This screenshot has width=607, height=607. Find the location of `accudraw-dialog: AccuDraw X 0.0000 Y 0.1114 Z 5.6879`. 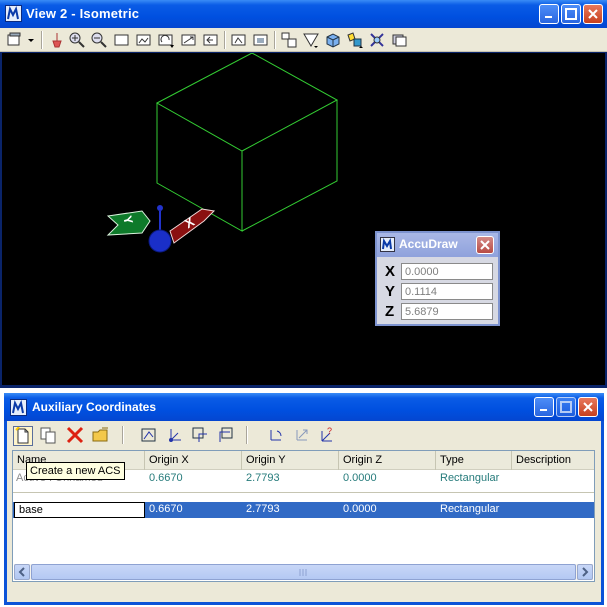

accudraw-dialog: AccuDraw X 0.0000 Y 0.1114 Z 5.6879 is located at coordinates (437, 278).